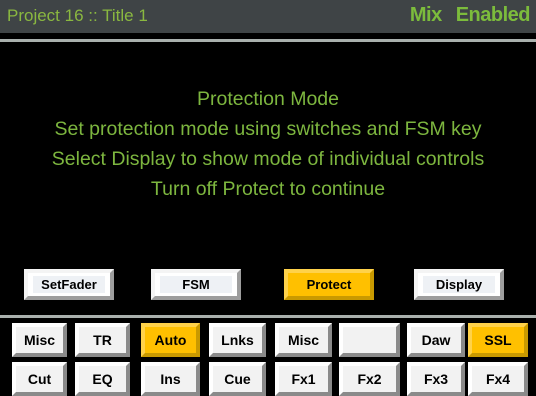 This screenshot has width=536, height=396. I want to click on softkey-label: SetFader, so click(69, 284).